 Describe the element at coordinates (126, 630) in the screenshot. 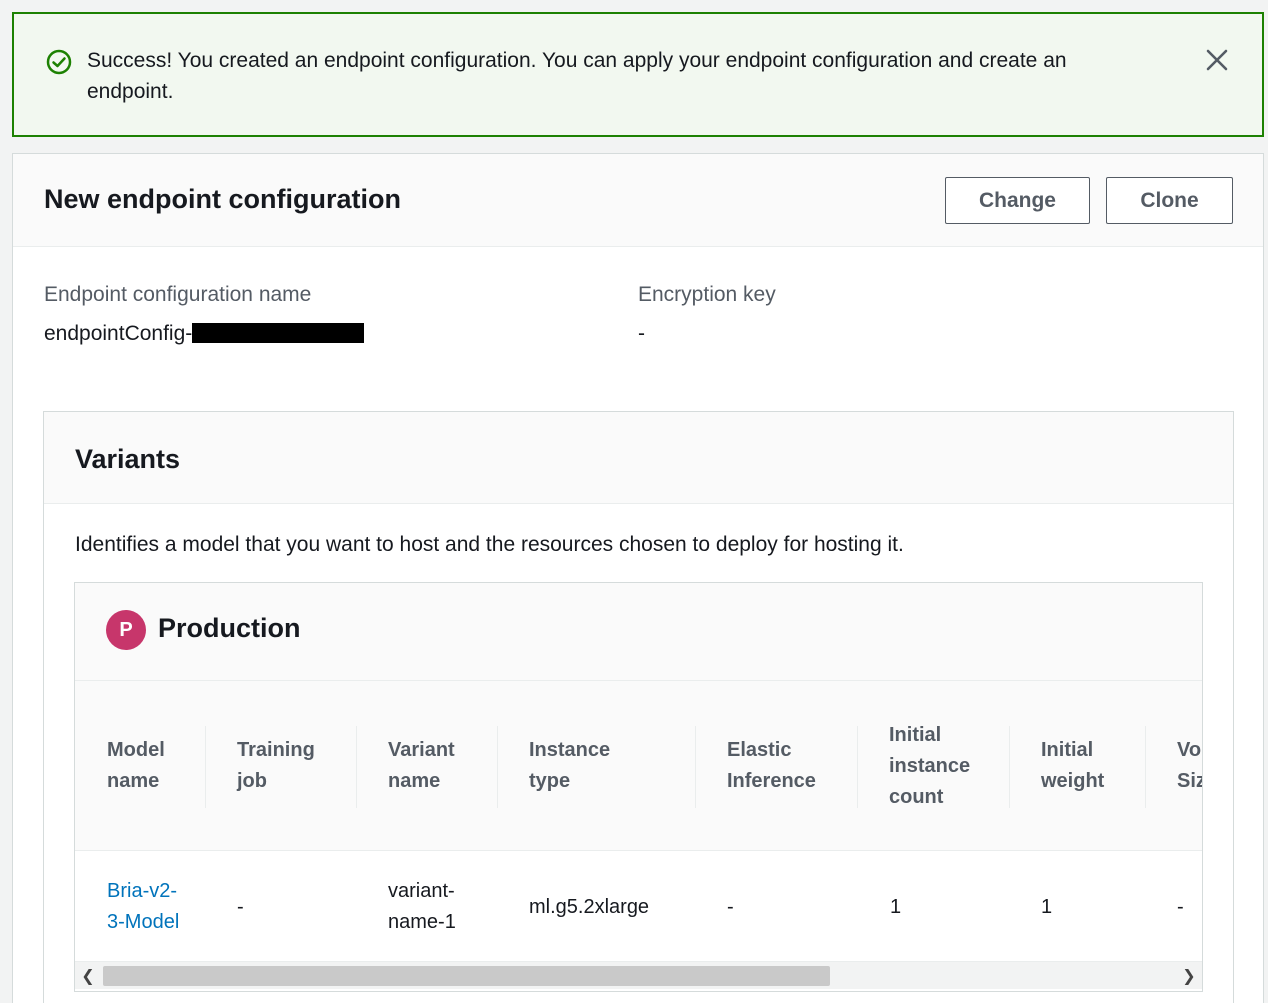

I see `production-badge: P` at that location.